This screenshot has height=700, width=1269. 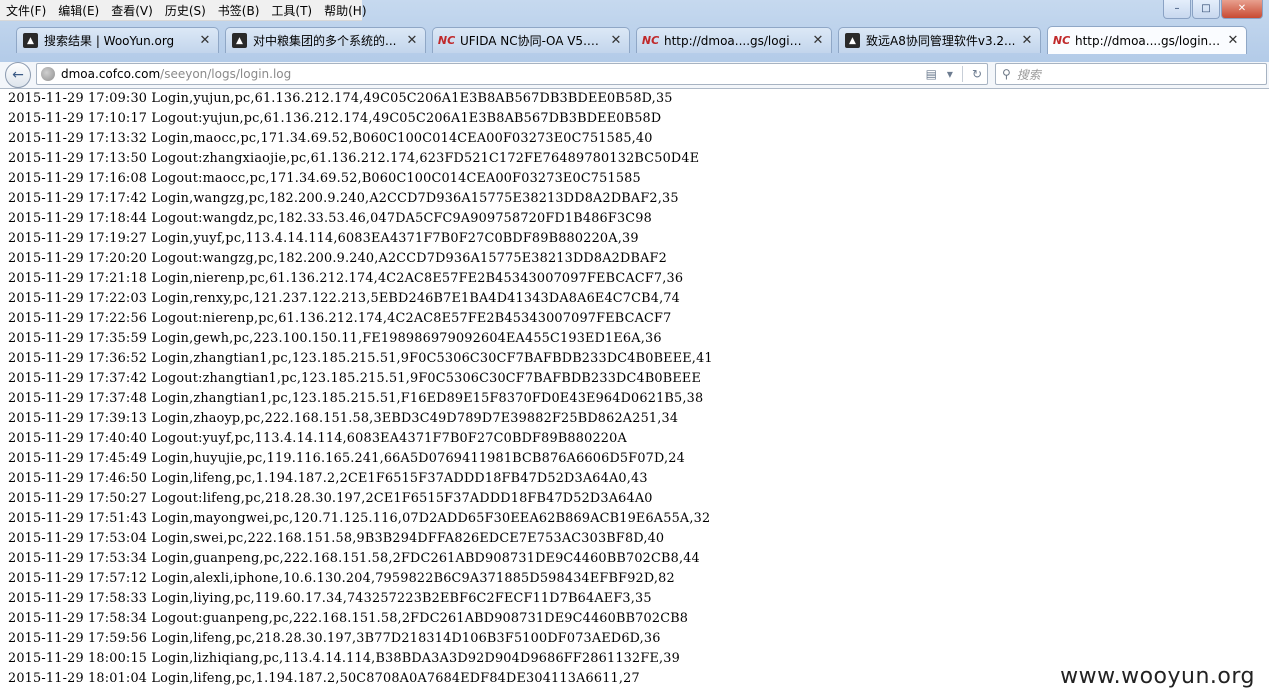 I want to click on menu-file: 文件(F), so click(x=26, y=10).